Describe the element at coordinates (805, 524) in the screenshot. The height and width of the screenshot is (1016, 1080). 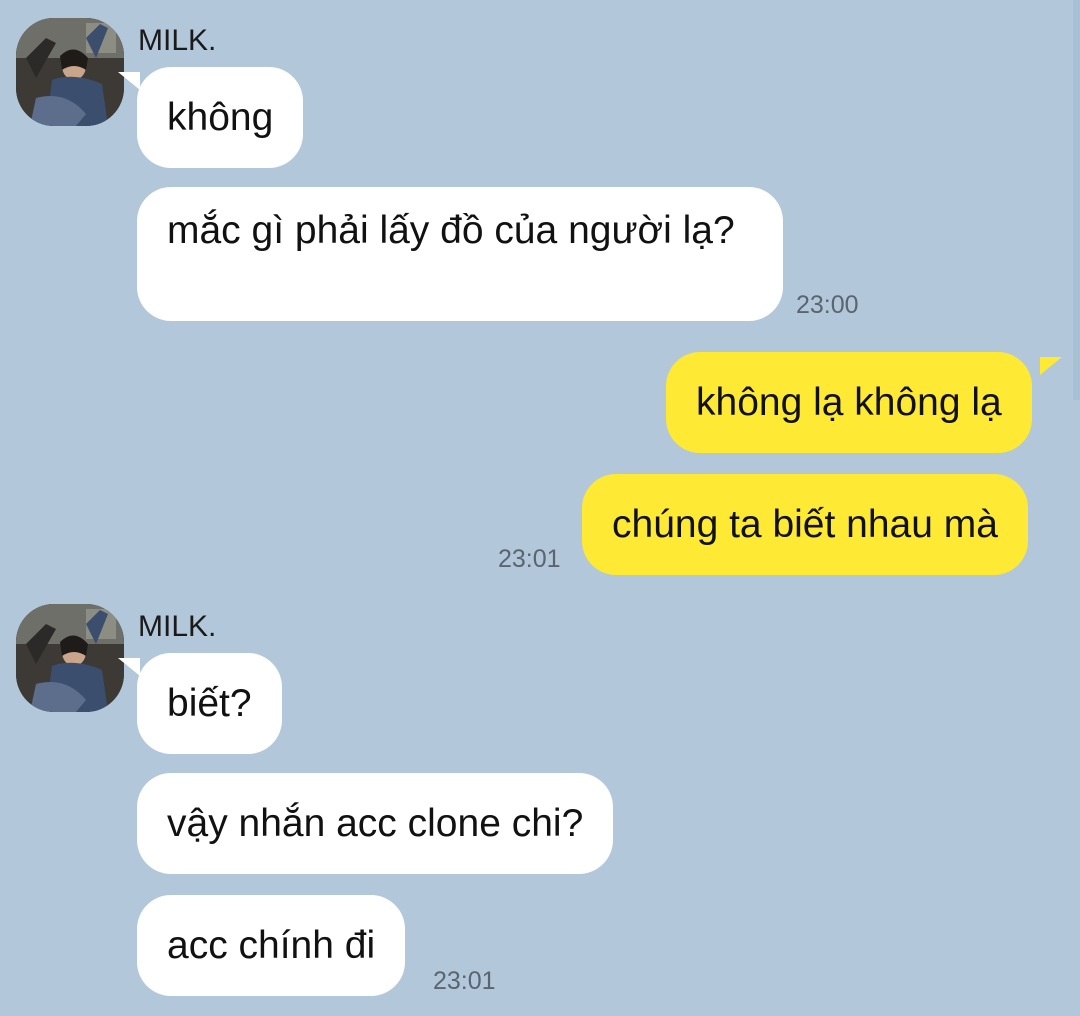
I see `outgoing-message-bubble: chúng ta biết nhau mà` at that location.